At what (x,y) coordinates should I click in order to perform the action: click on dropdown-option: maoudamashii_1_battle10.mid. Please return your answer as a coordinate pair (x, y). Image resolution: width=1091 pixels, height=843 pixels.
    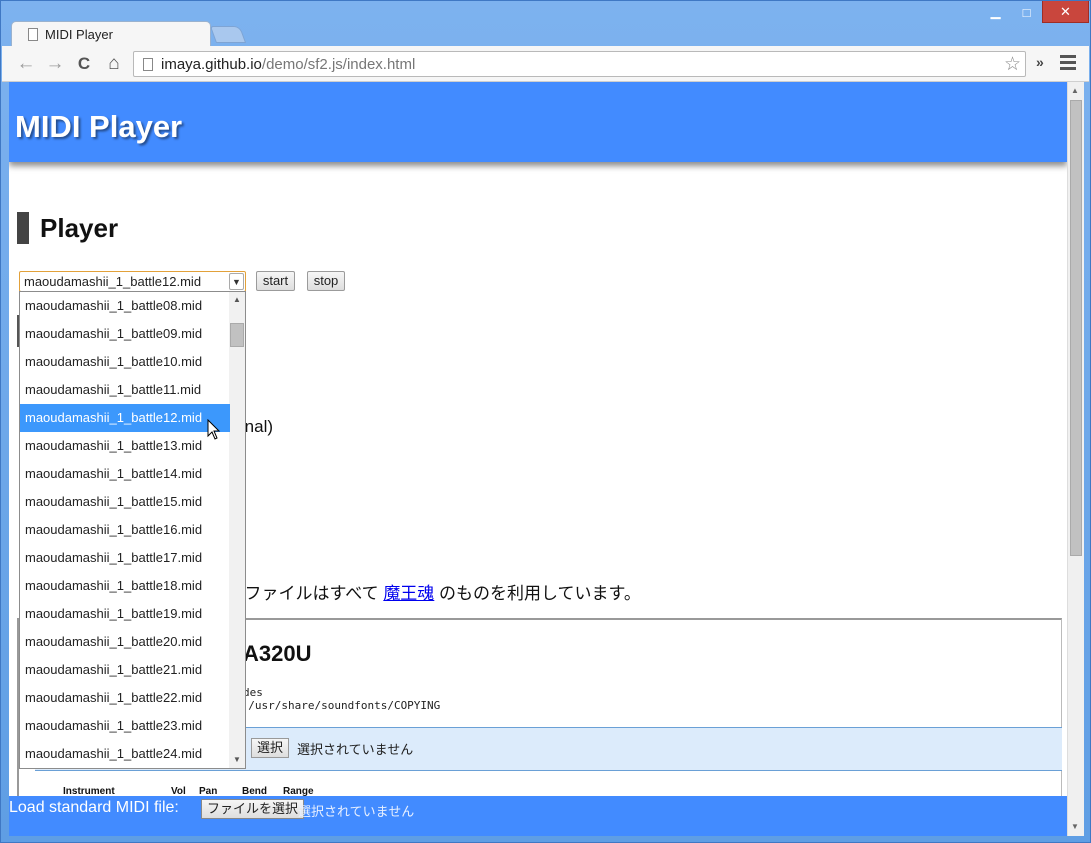
    Looking at the image, I should click on (125, 362).